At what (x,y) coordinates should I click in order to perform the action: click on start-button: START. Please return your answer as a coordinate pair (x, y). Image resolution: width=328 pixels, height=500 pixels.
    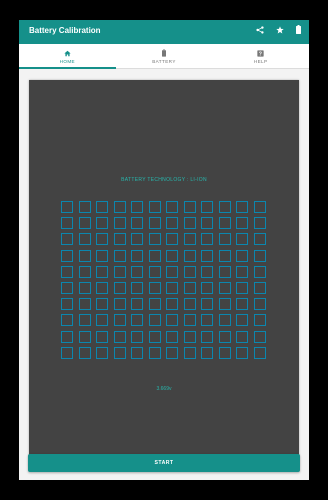
    Looking at the image, I should click on (164, 463).